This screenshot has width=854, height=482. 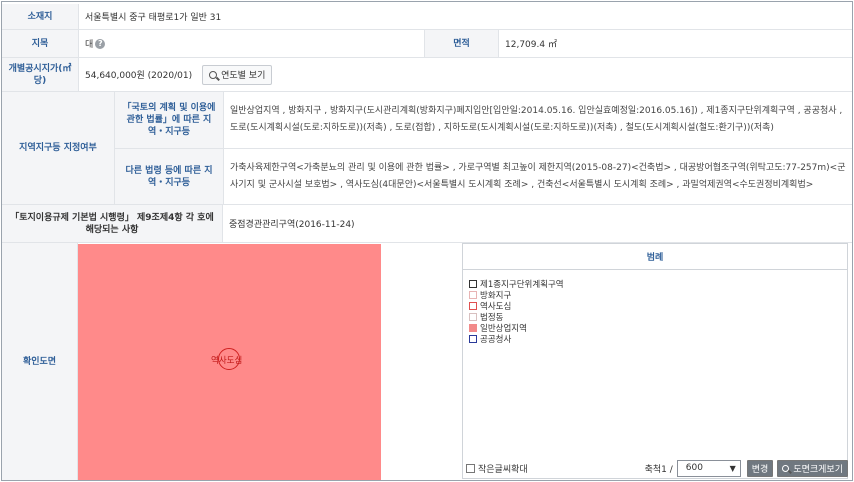 I want to click on price-value: 54,640,000원 (2020/01), so click(x=139, y=76).